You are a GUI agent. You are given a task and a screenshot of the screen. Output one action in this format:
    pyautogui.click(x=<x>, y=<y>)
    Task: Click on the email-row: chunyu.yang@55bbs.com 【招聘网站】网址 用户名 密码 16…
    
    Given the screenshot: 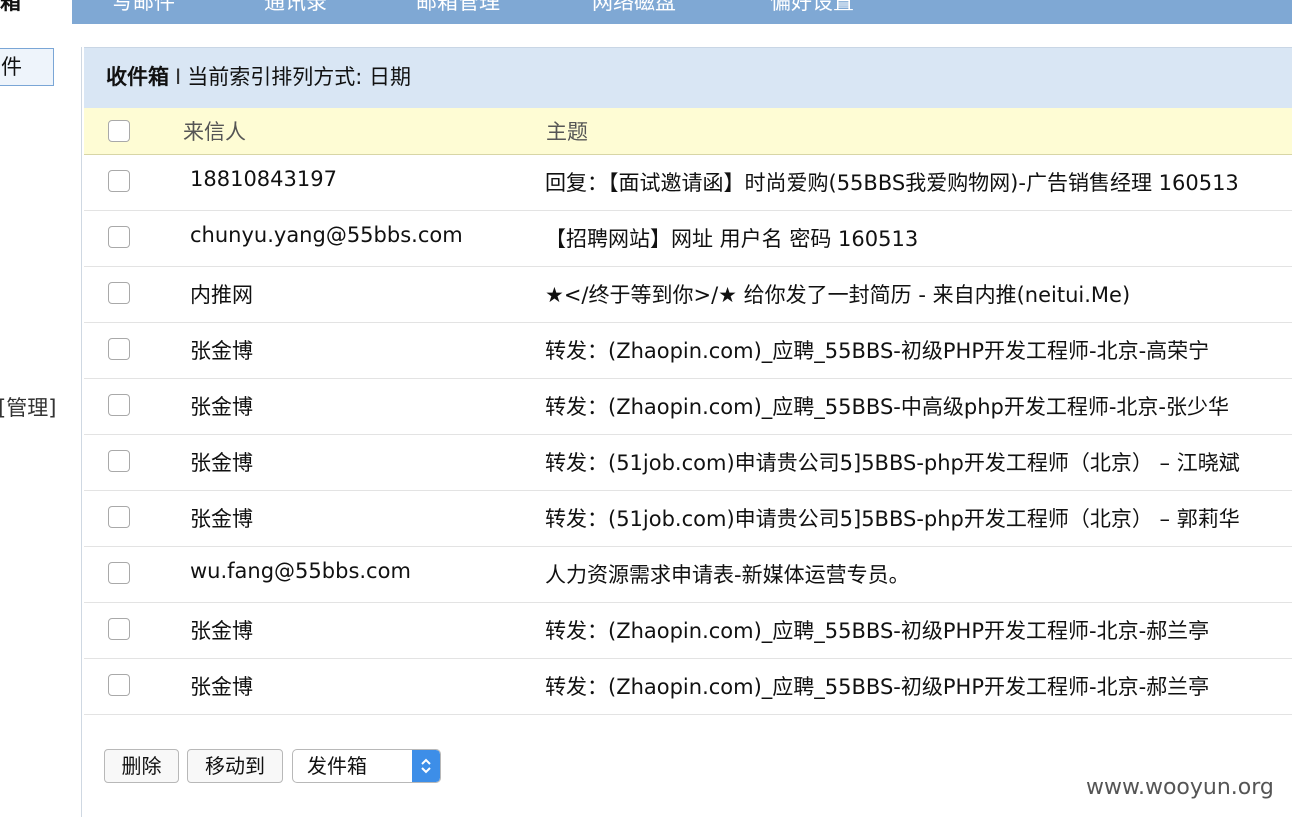 What is the action you would take?
    pyautogui.click(x=688, y=239)
    